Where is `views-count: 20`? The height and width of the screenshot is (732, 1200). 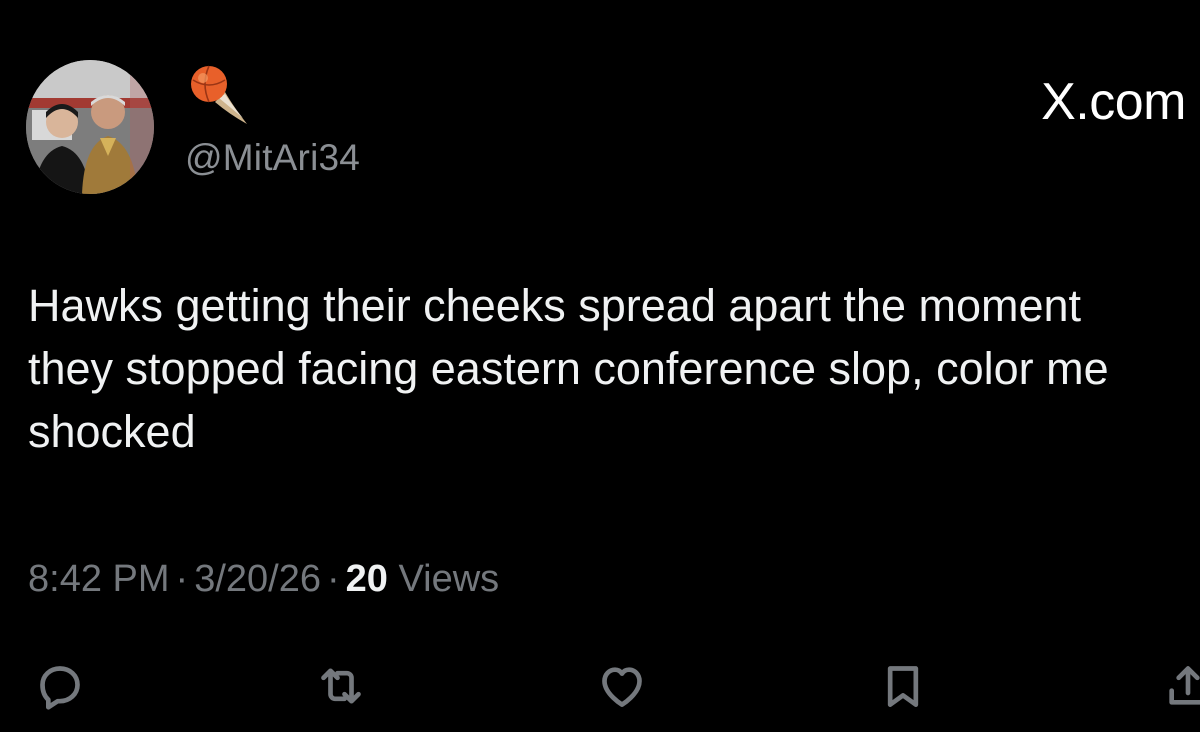
views-count: 20 is located at coordinates (367, 579).